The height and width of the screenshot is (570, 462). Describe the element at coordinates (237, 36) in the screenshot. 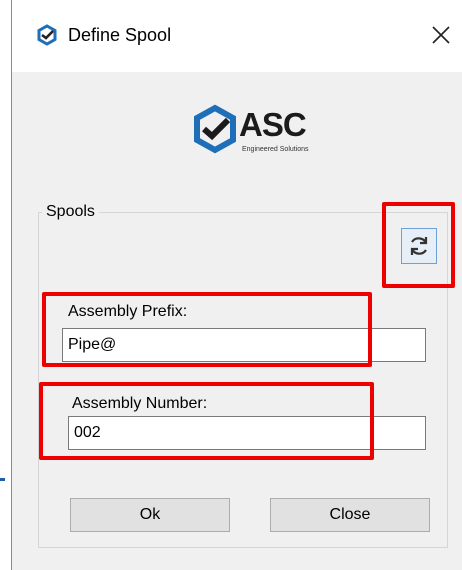

I see `title-bar: Define Spool` at that location.